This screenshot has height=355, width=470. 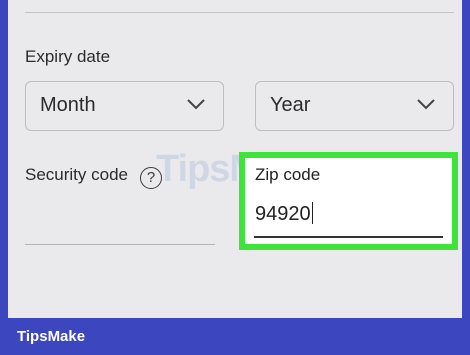 I want to click on year-select-value: Year, so click(x=290, y=105).